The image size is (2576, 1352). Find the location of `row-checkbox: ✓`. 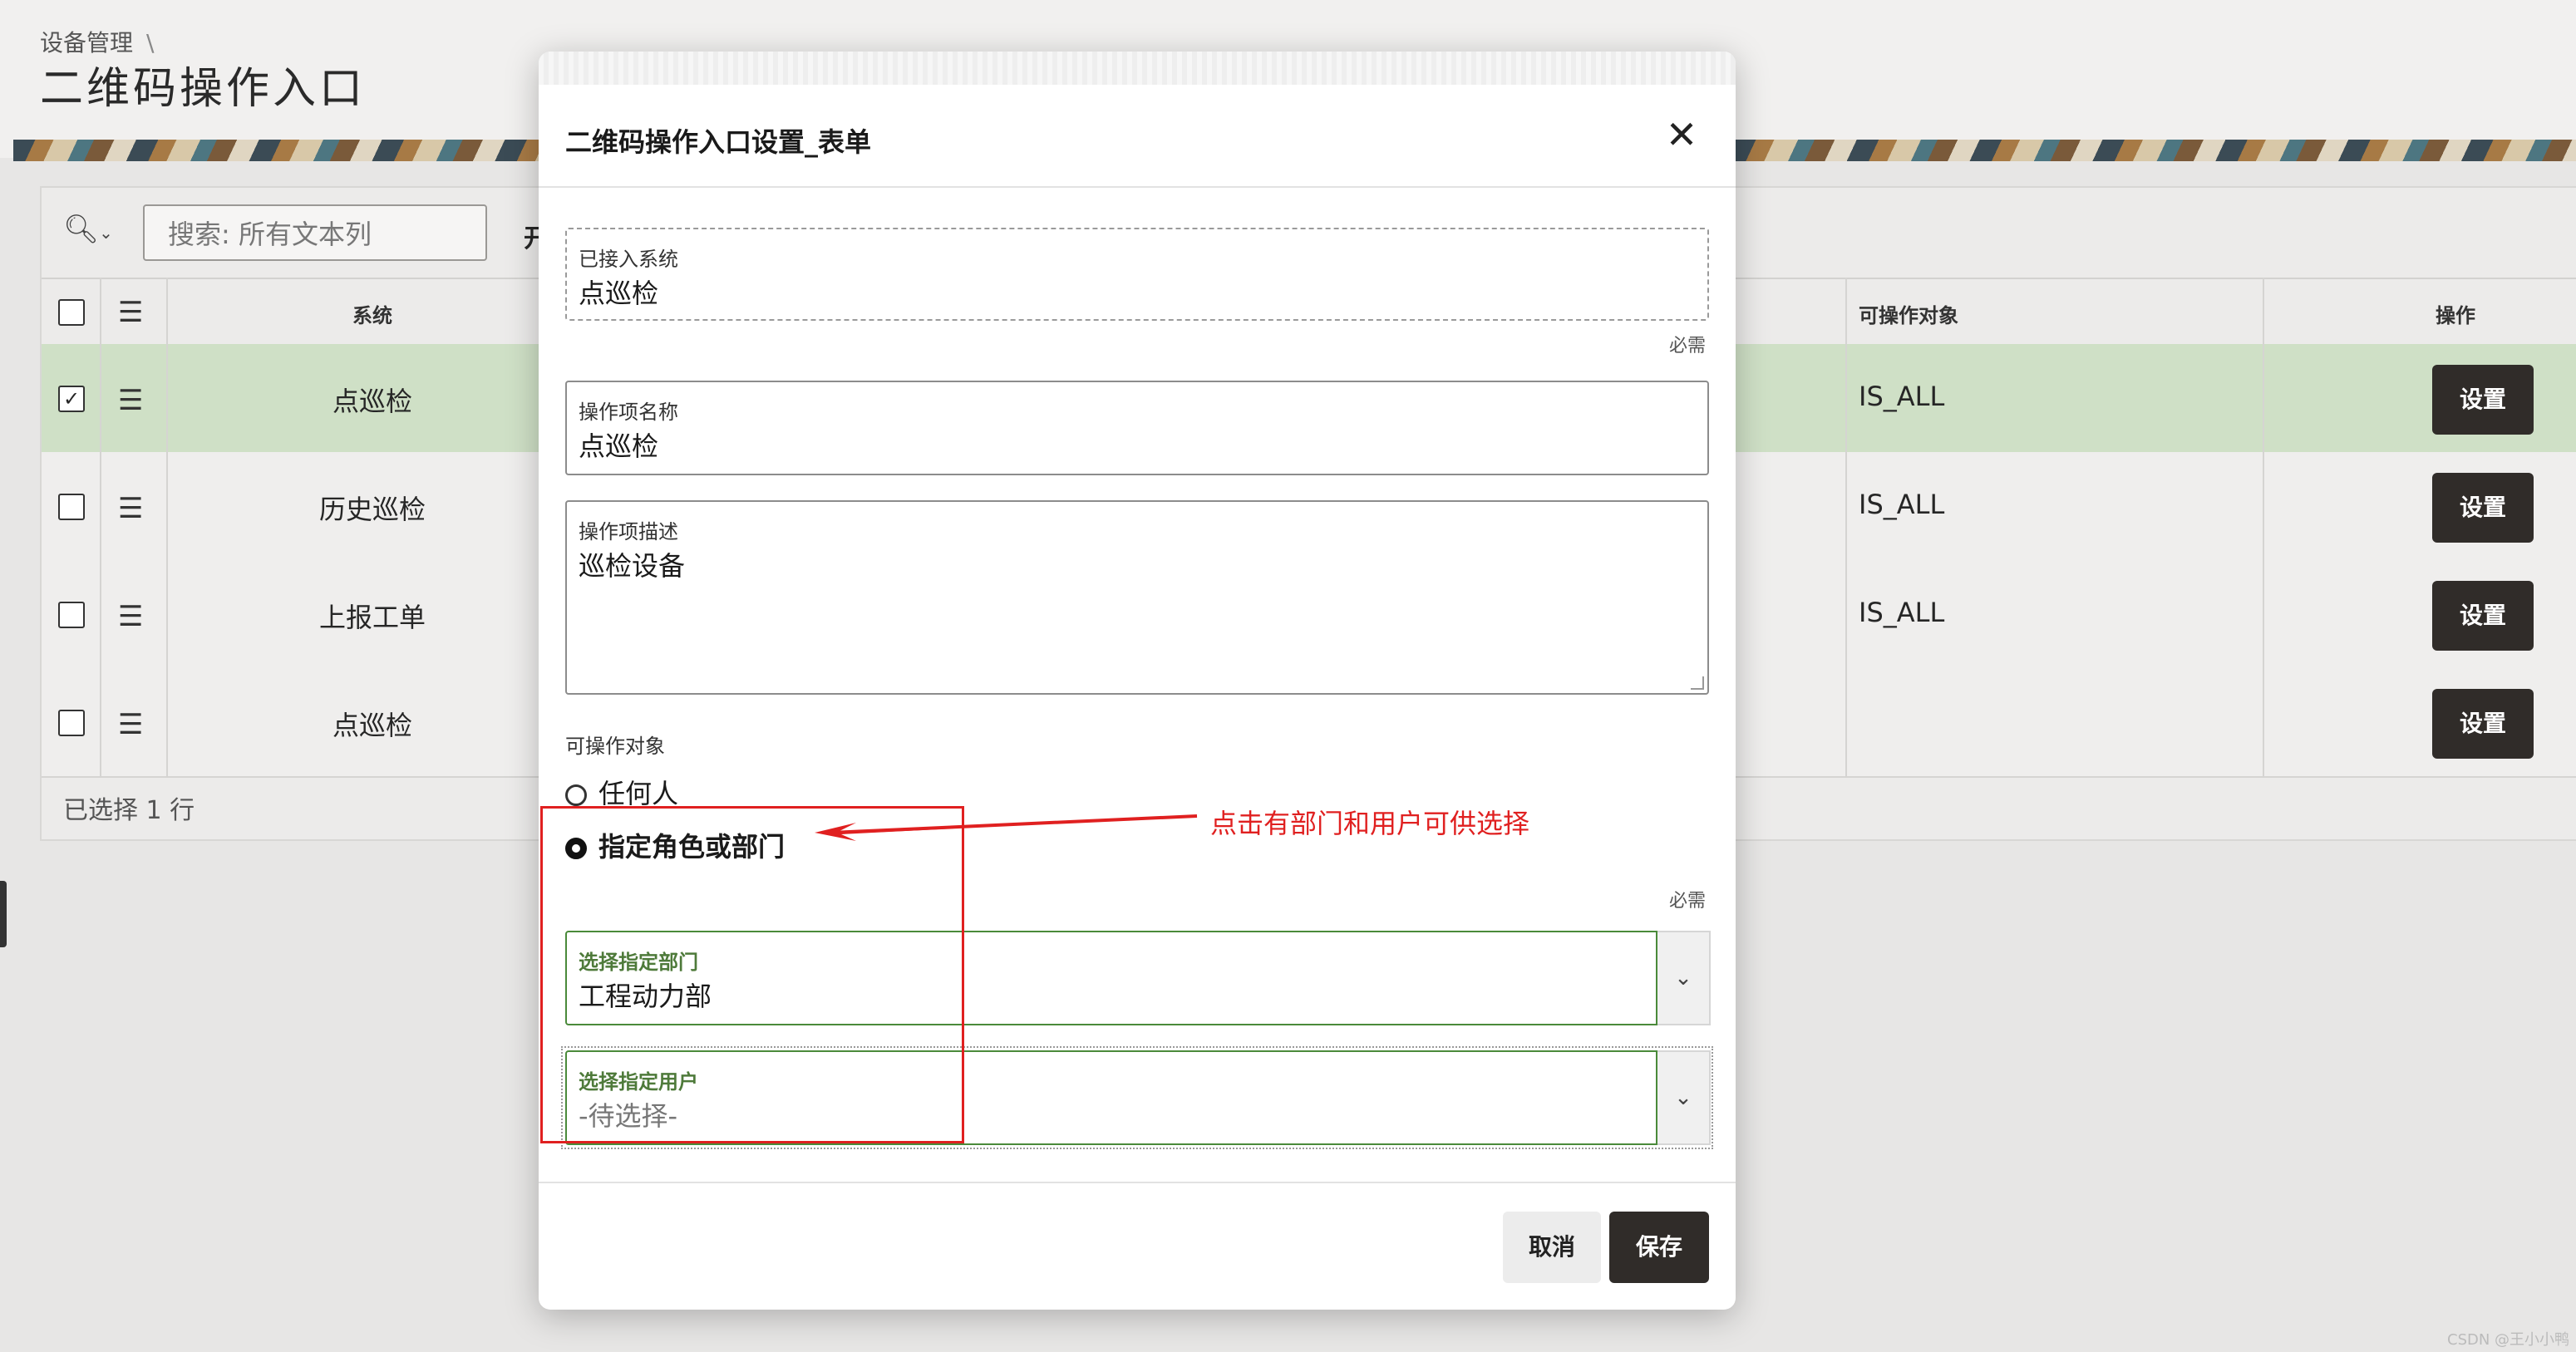

row-checkbox: ✓ is located at coordinates (71, 399).